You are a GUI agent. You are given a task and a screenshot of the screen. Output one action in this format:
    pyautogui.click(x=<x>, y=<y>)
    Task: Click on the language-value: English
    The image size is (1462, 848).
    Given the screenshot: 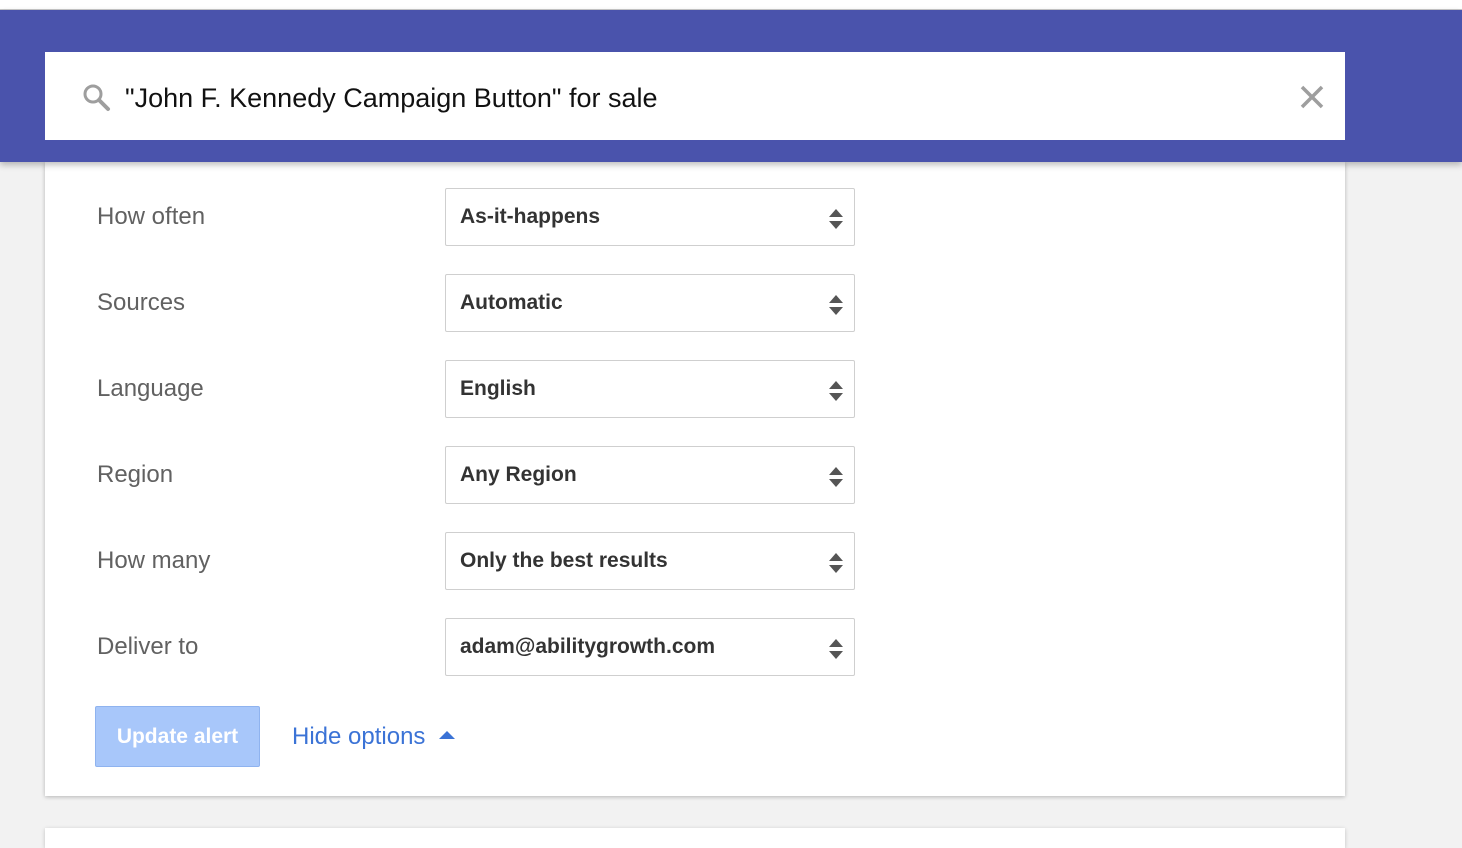 What is the action you would take?
    pyautogui.click(x=498, y=388)
    